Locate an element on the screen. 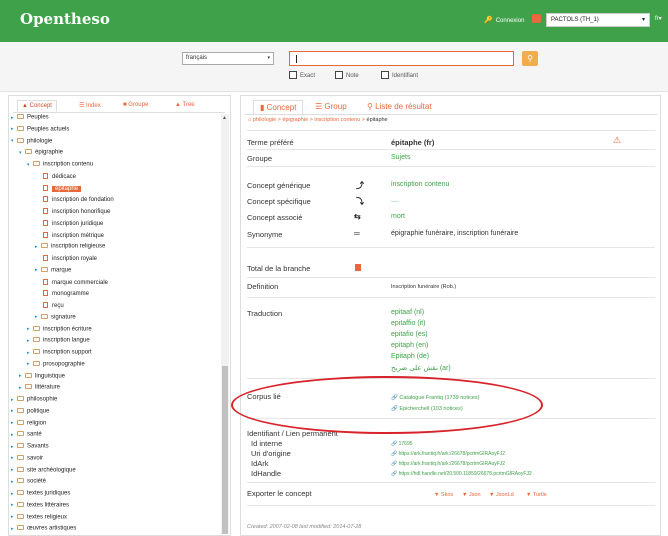 This screenshot has height=536, width=668. tree-node-label: inscription contenu is located at coordinates (68, 164).